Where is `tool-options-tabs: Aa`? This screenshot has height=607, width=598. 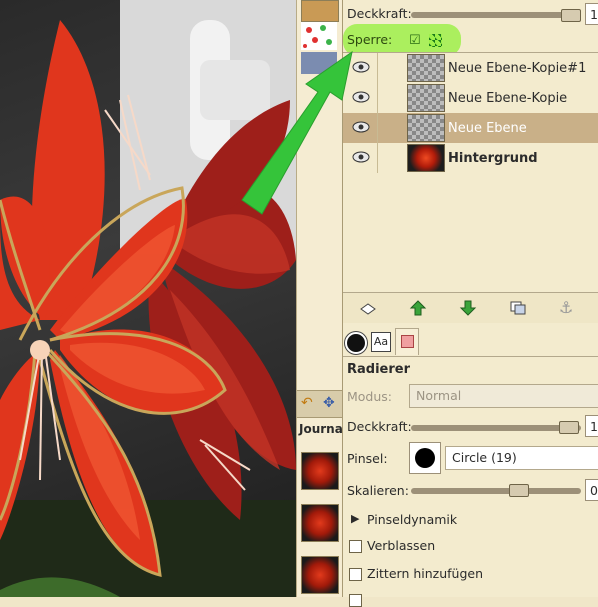 tool-options-tabs: Aa is located at coordinates (470, 341).